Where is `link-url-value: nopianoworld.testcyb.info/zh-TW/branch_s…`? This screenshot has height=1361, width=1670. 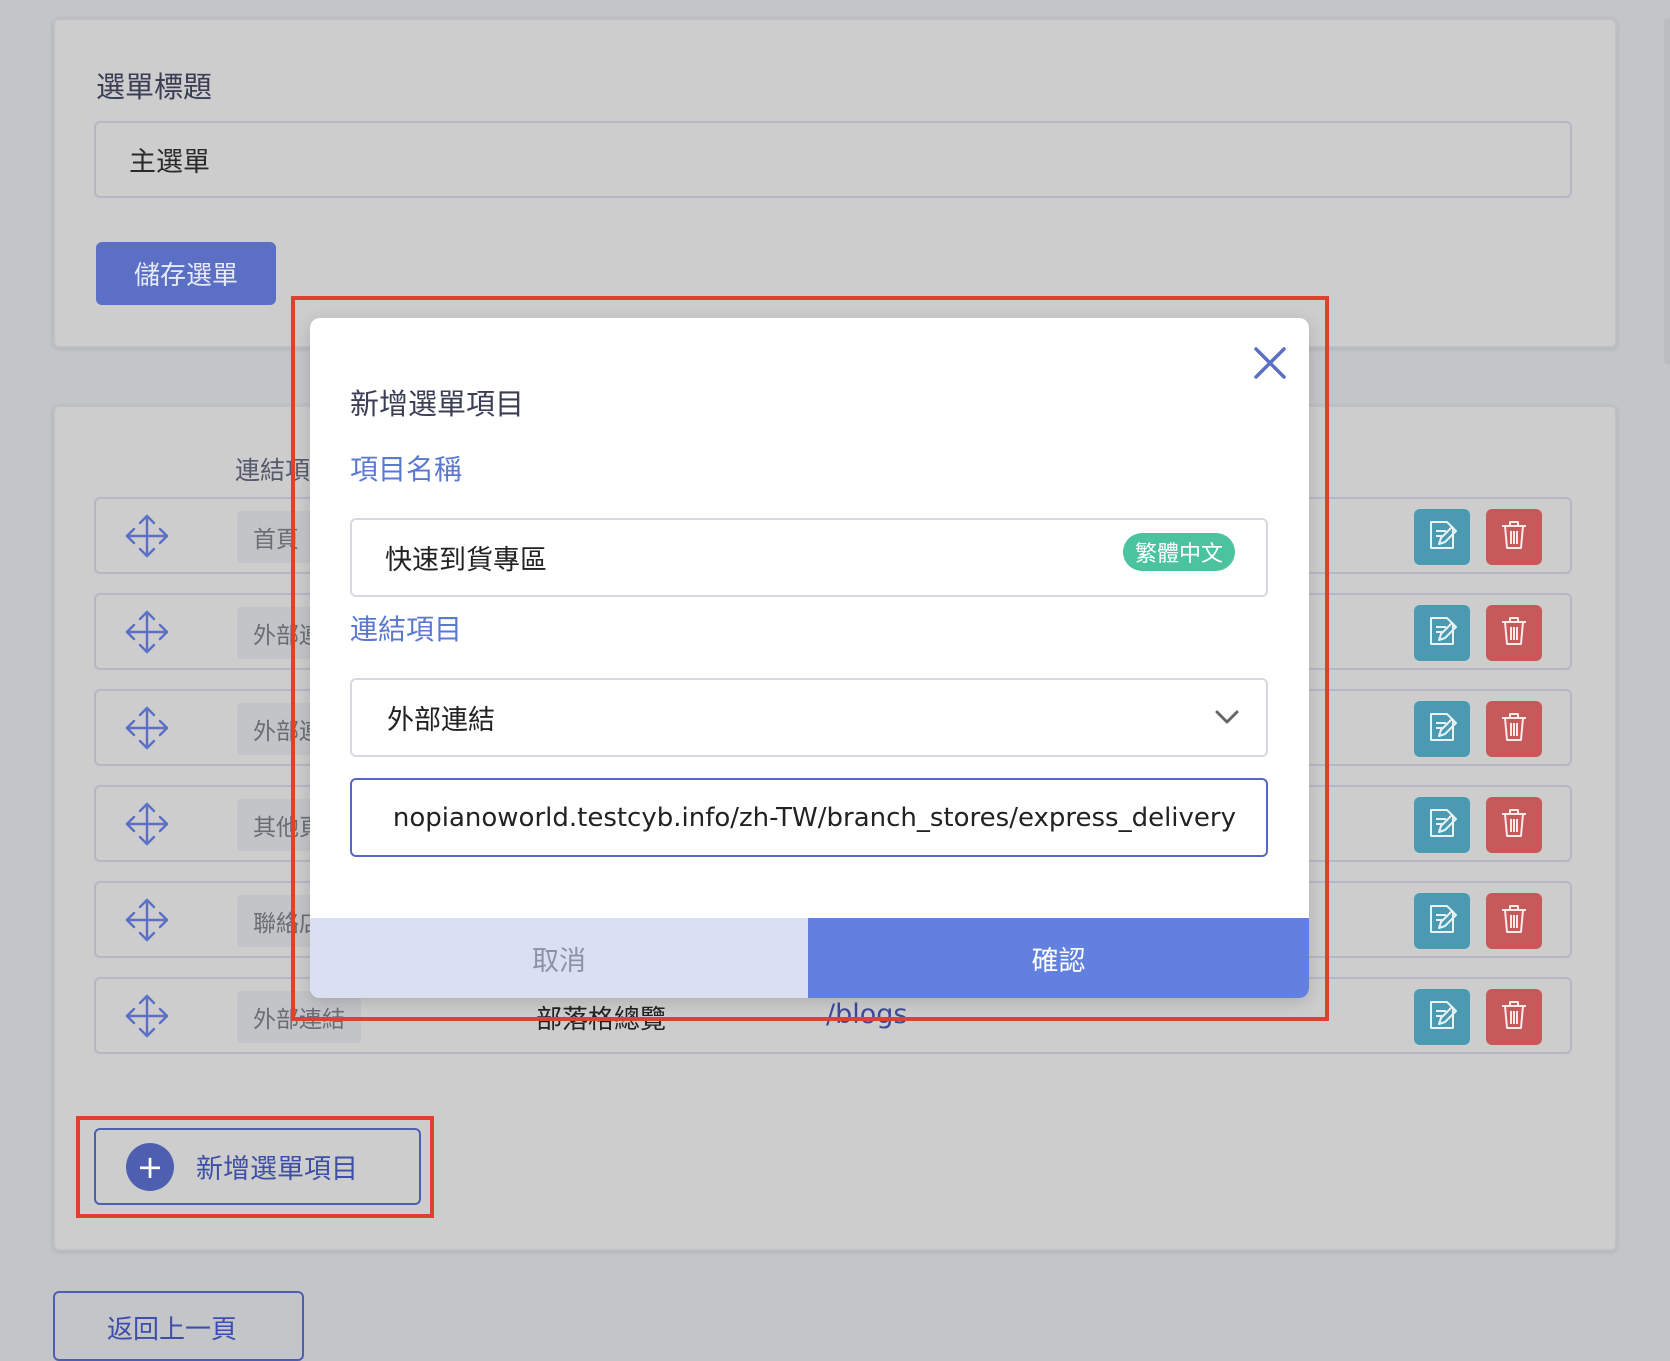
link-url-value: nopianoworld.testcyb.info/zh-TW/branch_s… is located at coordinates (814, 817).